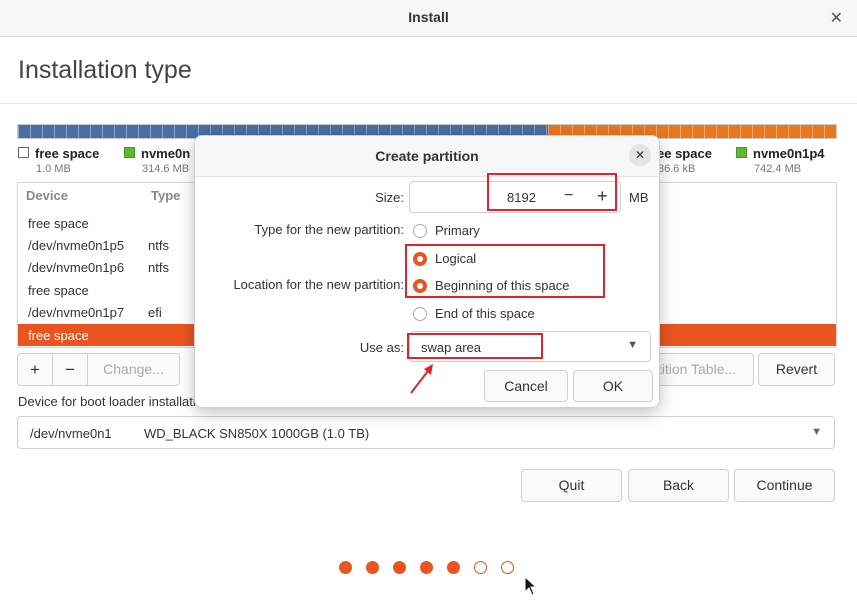 The image size is (857, 614). I want to click on revert-button: Revert, so click(796, 369).